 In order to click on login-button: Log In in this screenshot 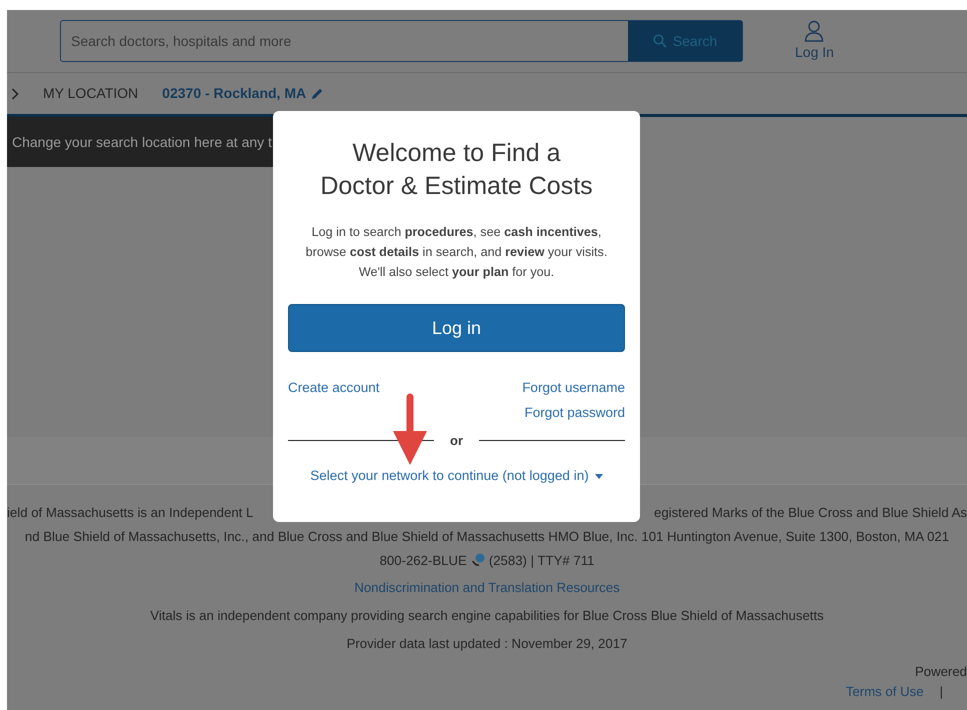, I will do `click(814, 41)`.